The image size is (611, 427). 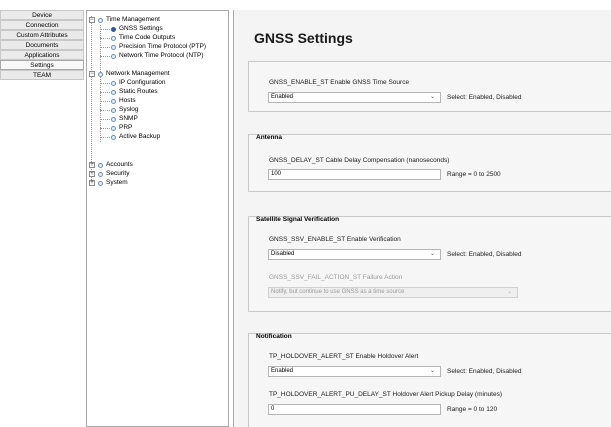 What do you see at coordinates (42, 65) in the screenshot?
I see `nav-item-settings: Settings` at bounding box center [42, 65].